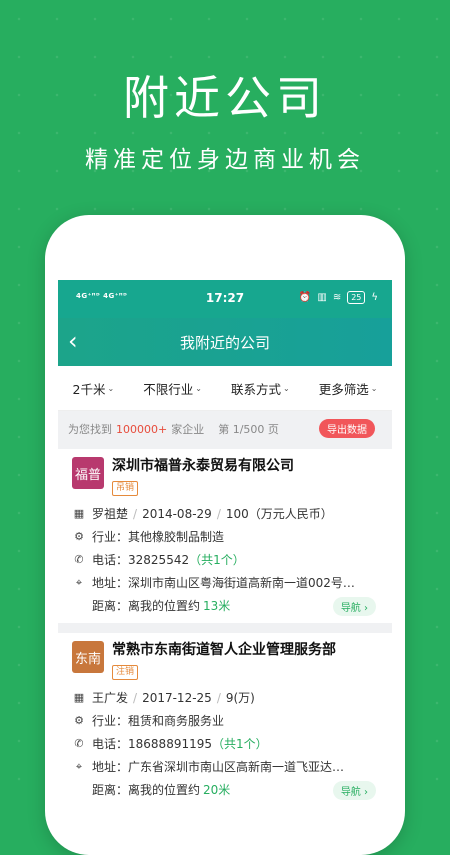 The height and width of the screenshot is (855, 450). I want to click on page-indicator: 第 1/500 页, so click(248, 429).